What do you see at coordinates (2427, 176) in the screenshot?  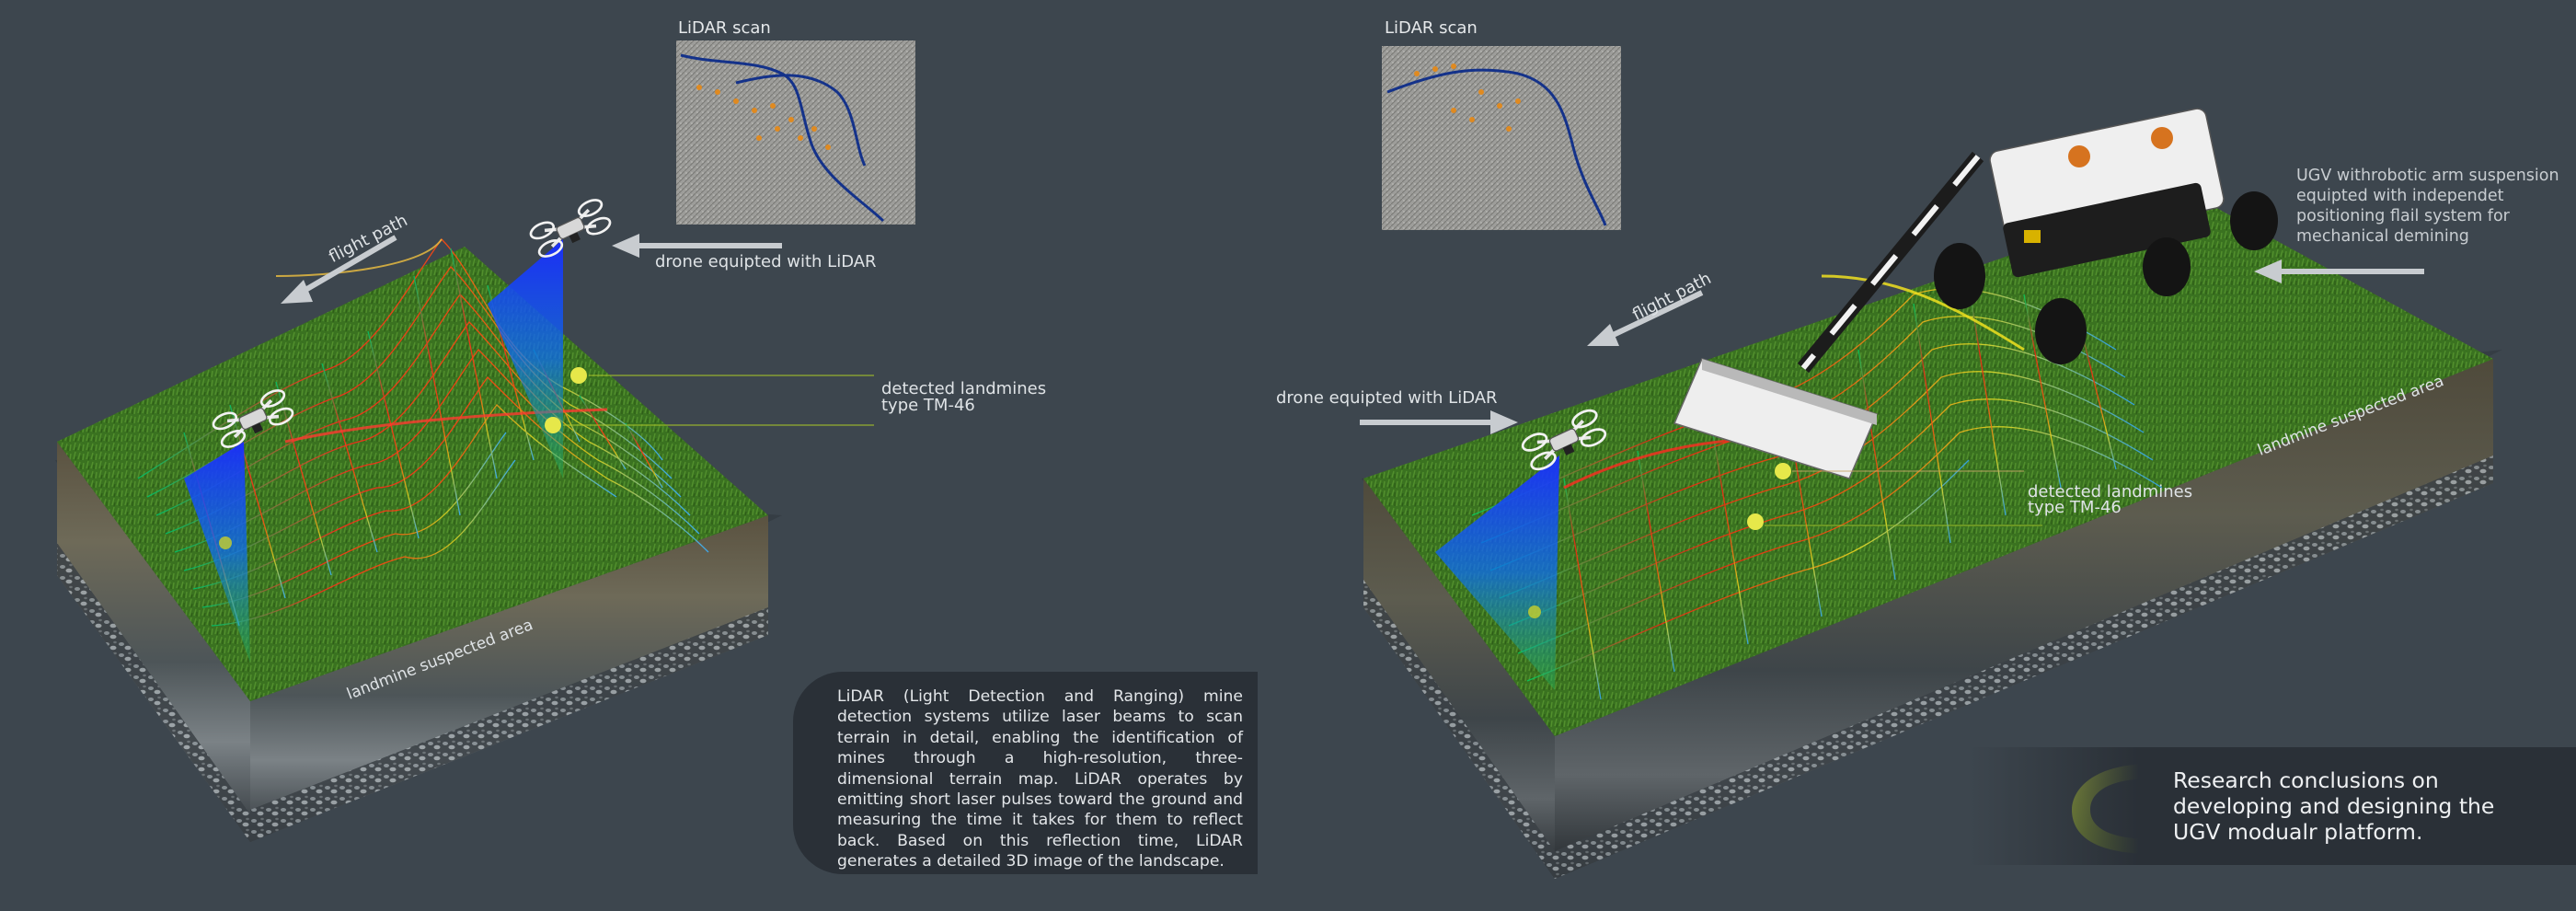 I see `ugv-label-line: UGV withrobotic arm suspension` at bounding box center [2427, 176].